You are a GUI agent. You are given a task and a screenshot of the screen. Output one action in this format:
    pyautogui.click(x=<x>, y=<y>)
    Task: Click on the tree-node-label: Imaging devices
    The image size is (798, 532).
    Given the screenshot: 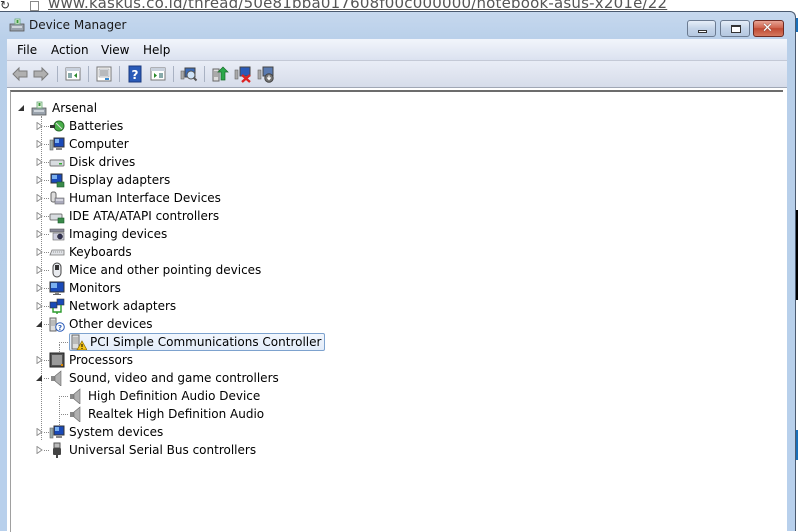 What is the action you would take?
    pyautogui.click(x=118, y=234)
    